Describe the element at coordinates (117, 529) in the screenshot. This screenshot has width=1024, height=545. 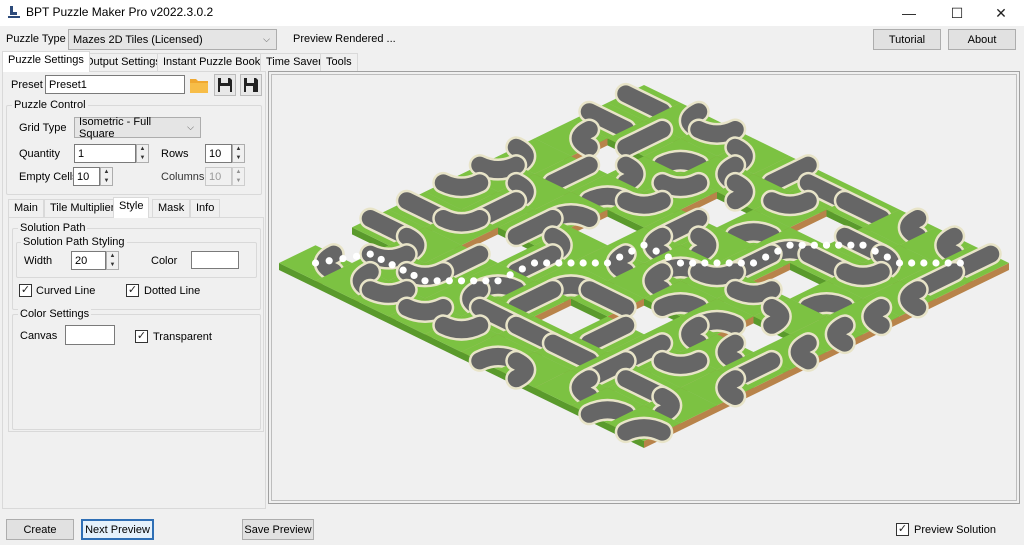
I see `next-preview-button: Next Preview` at that location.